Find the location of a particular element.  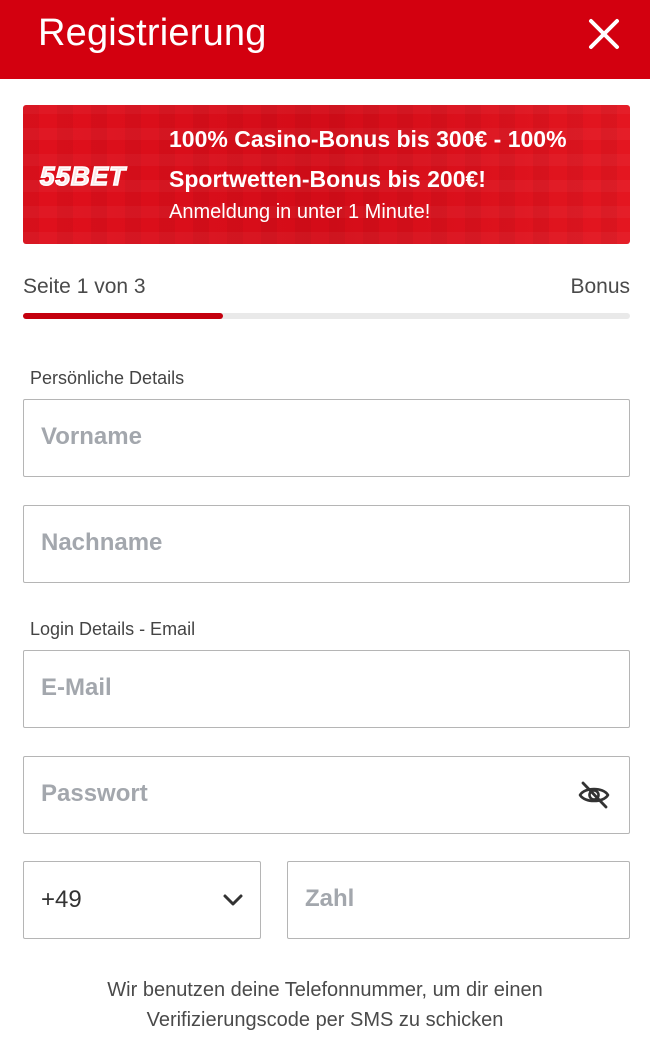

eye-slash-icon is located at coordinates (594, 795).